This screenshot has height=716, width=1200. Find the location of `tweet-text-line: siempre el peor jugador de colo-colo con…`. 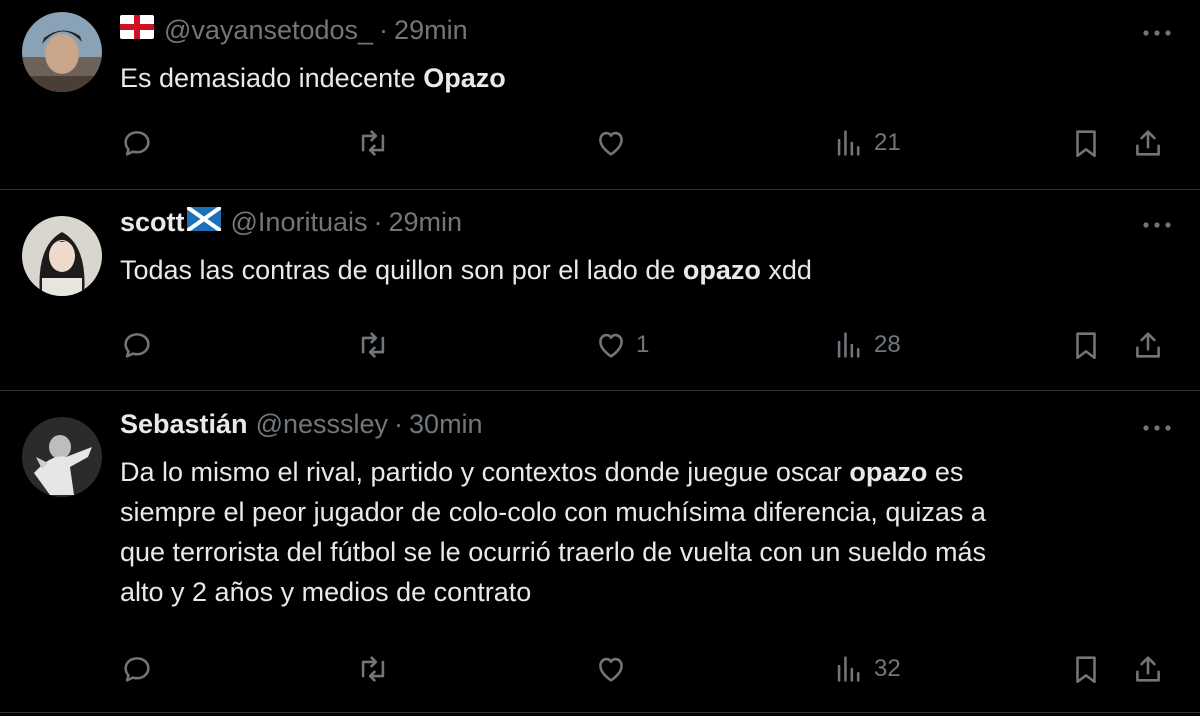

tweet-text-line: siempre el peor jugador de colo-colo con… is located at coordinates (553, 512).